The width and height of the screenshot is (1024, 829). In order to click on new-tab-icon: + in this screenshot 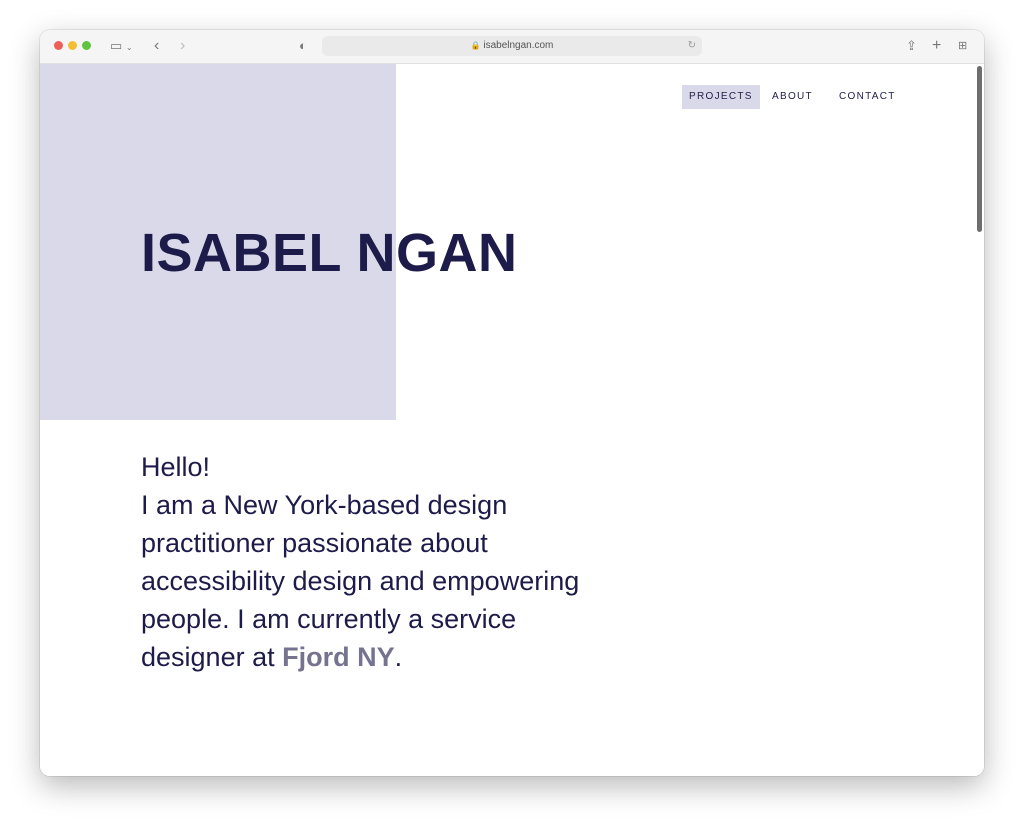, I will do `click(936, 46)`.